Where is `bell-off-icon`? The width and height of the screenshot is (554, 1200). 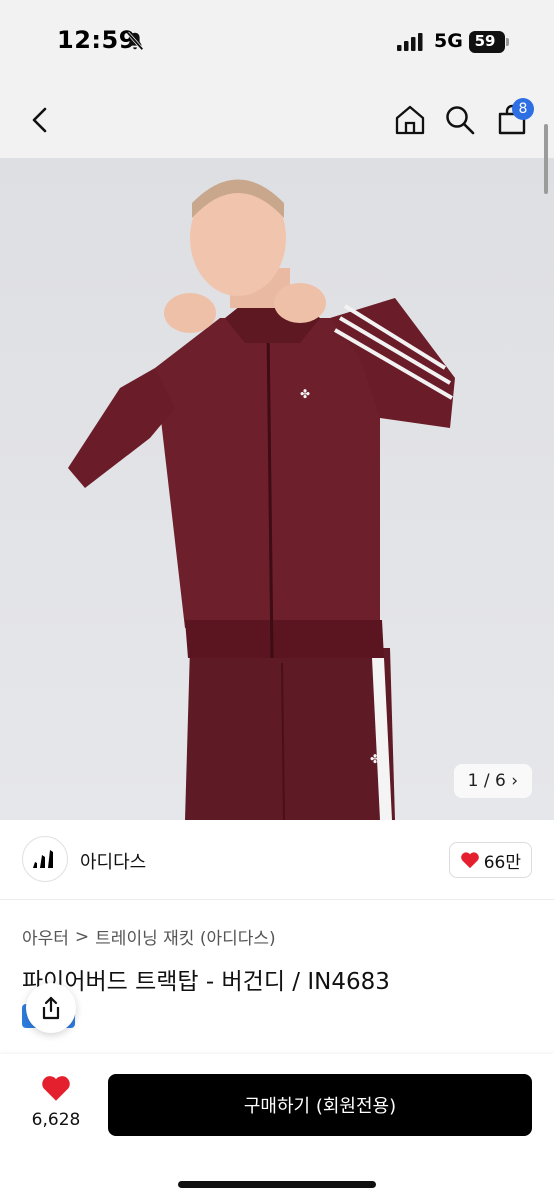
bell-off-icon is located at coordinates (135, 41).